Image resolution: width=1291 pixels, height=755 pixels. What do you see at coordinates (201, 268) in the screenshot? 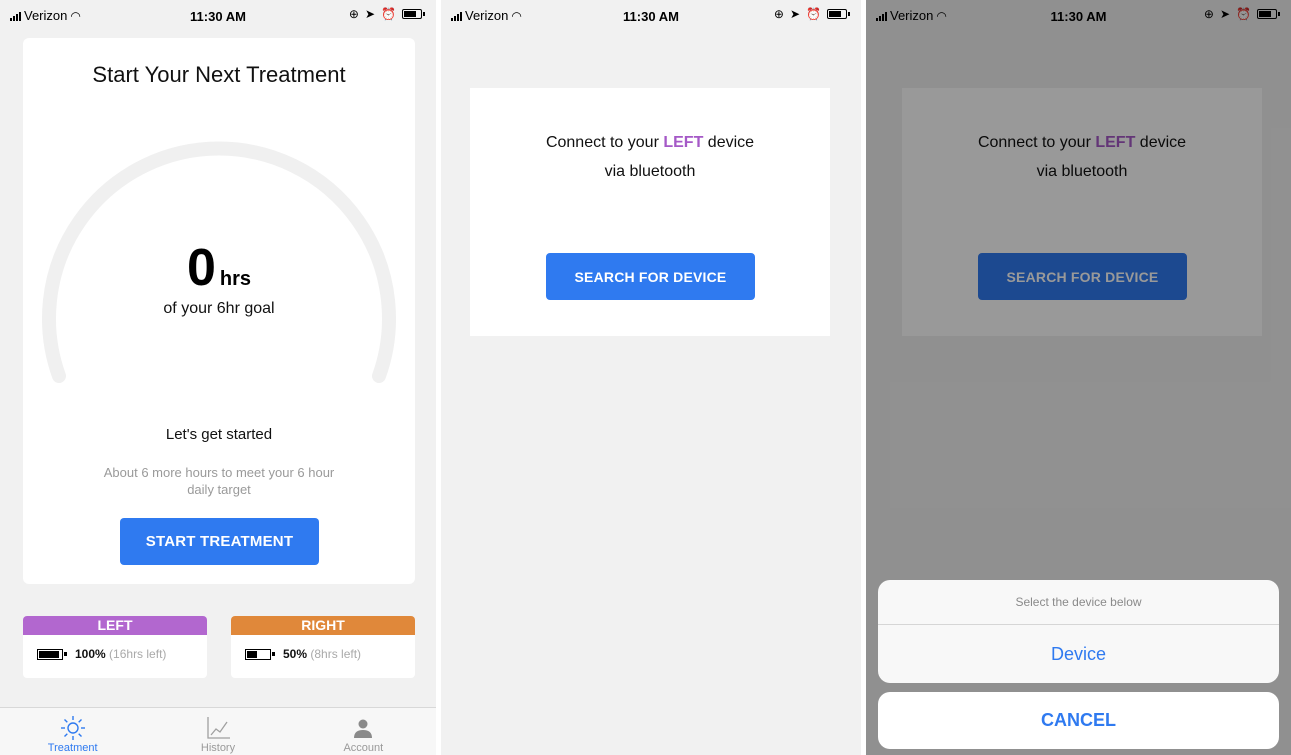
I see `hours-value: 0` at bounding box center [201, 268].